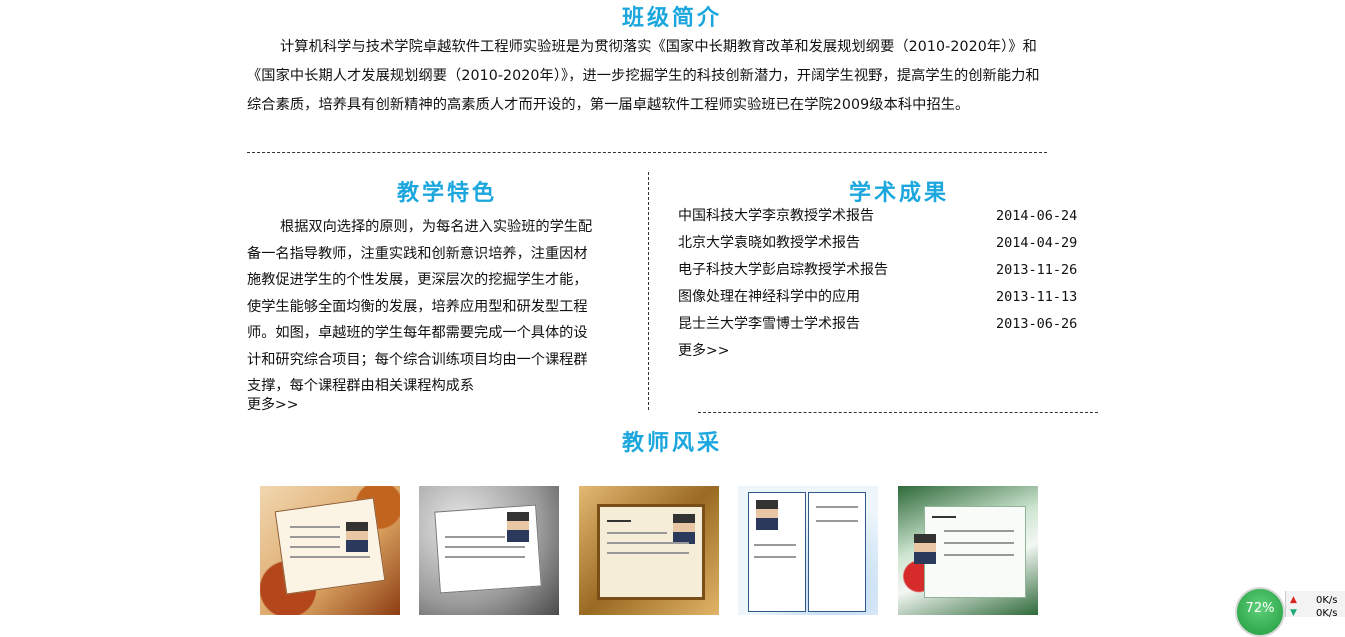  I want to click on teachers-title: 教师风采, so click(672, 443).